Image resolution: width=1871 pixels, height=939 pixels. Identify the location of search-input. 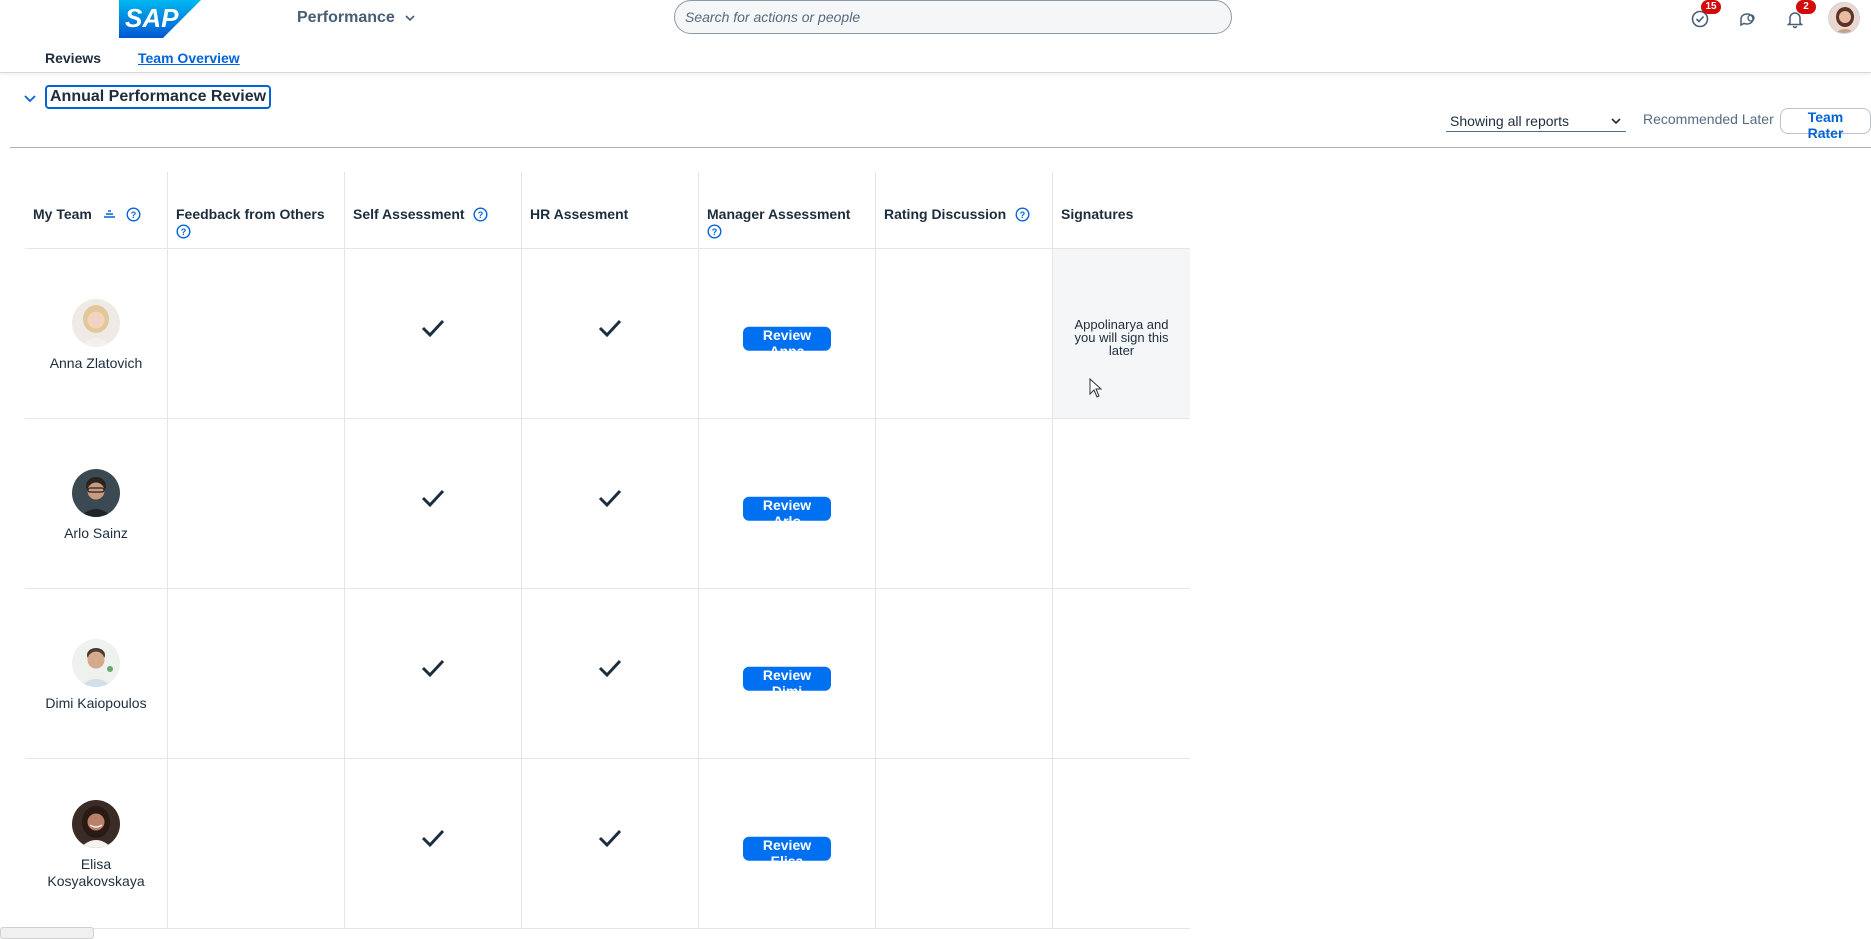
(953, 17).